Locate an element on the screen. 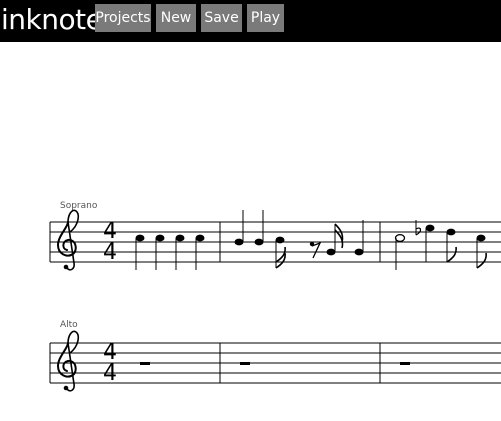 The width and height of the screenshot is (501, 421). staff-label-alto: Alto is located at coordinates (69, 325).